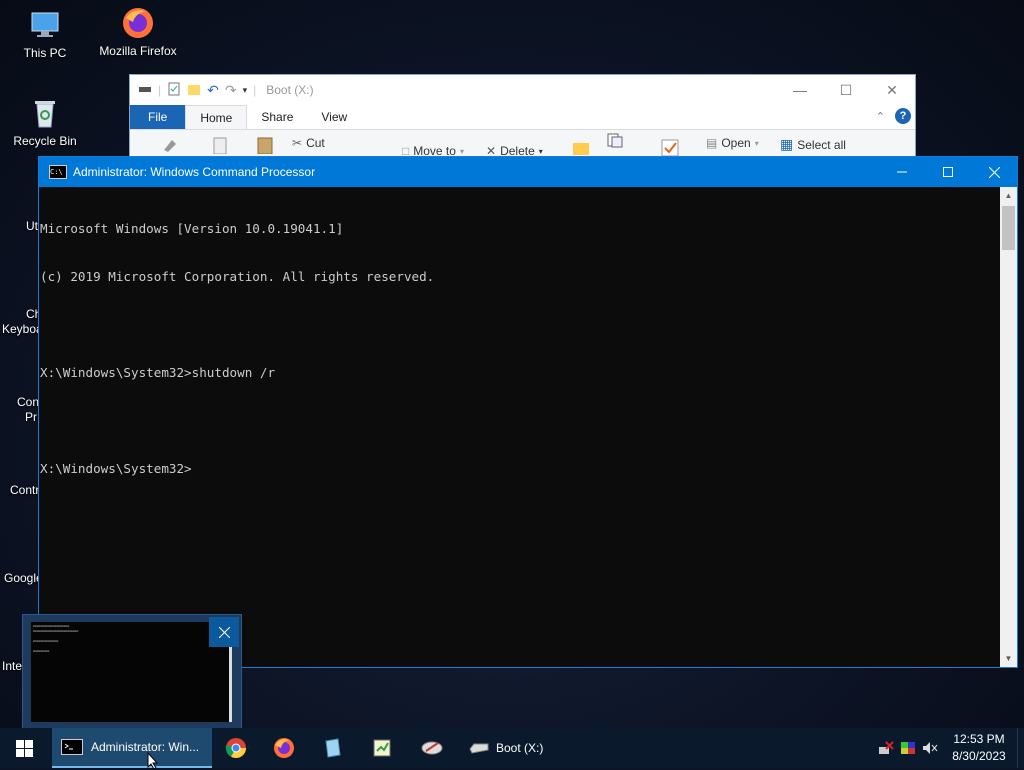 Image resolution: width=1024 pixels, height=770 pixels. What do you see at coordinates (174, 90) in the screenshot?
I see `properties-icon` at bounding box center [174, 90].